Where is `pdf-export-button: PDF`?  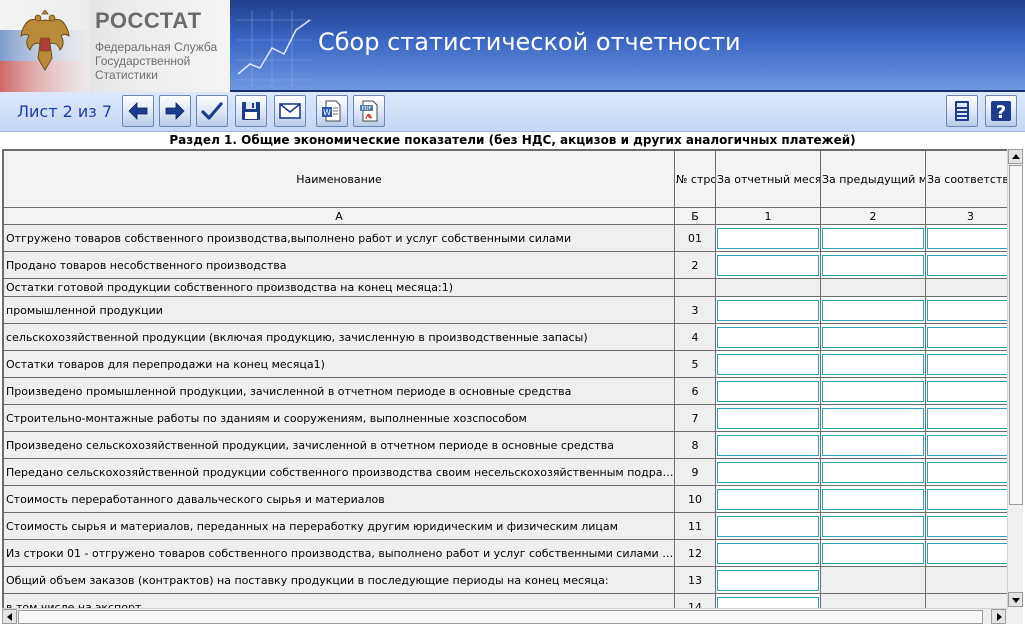 pdf-export-button: PDF is located at coordinates (369, 111).